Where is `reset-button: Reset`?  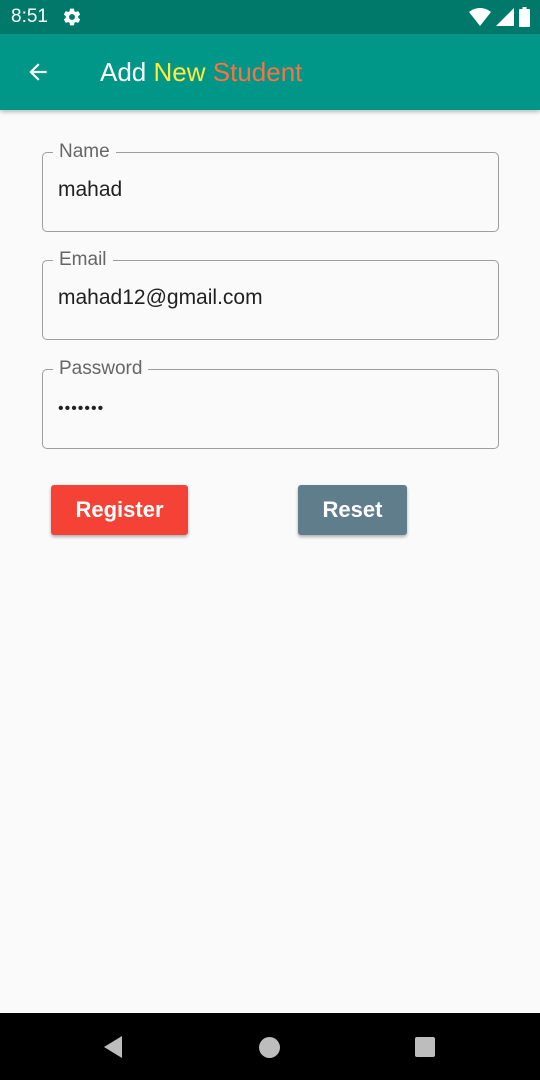 reset-button: Reset is located at coordinates (352, 510).